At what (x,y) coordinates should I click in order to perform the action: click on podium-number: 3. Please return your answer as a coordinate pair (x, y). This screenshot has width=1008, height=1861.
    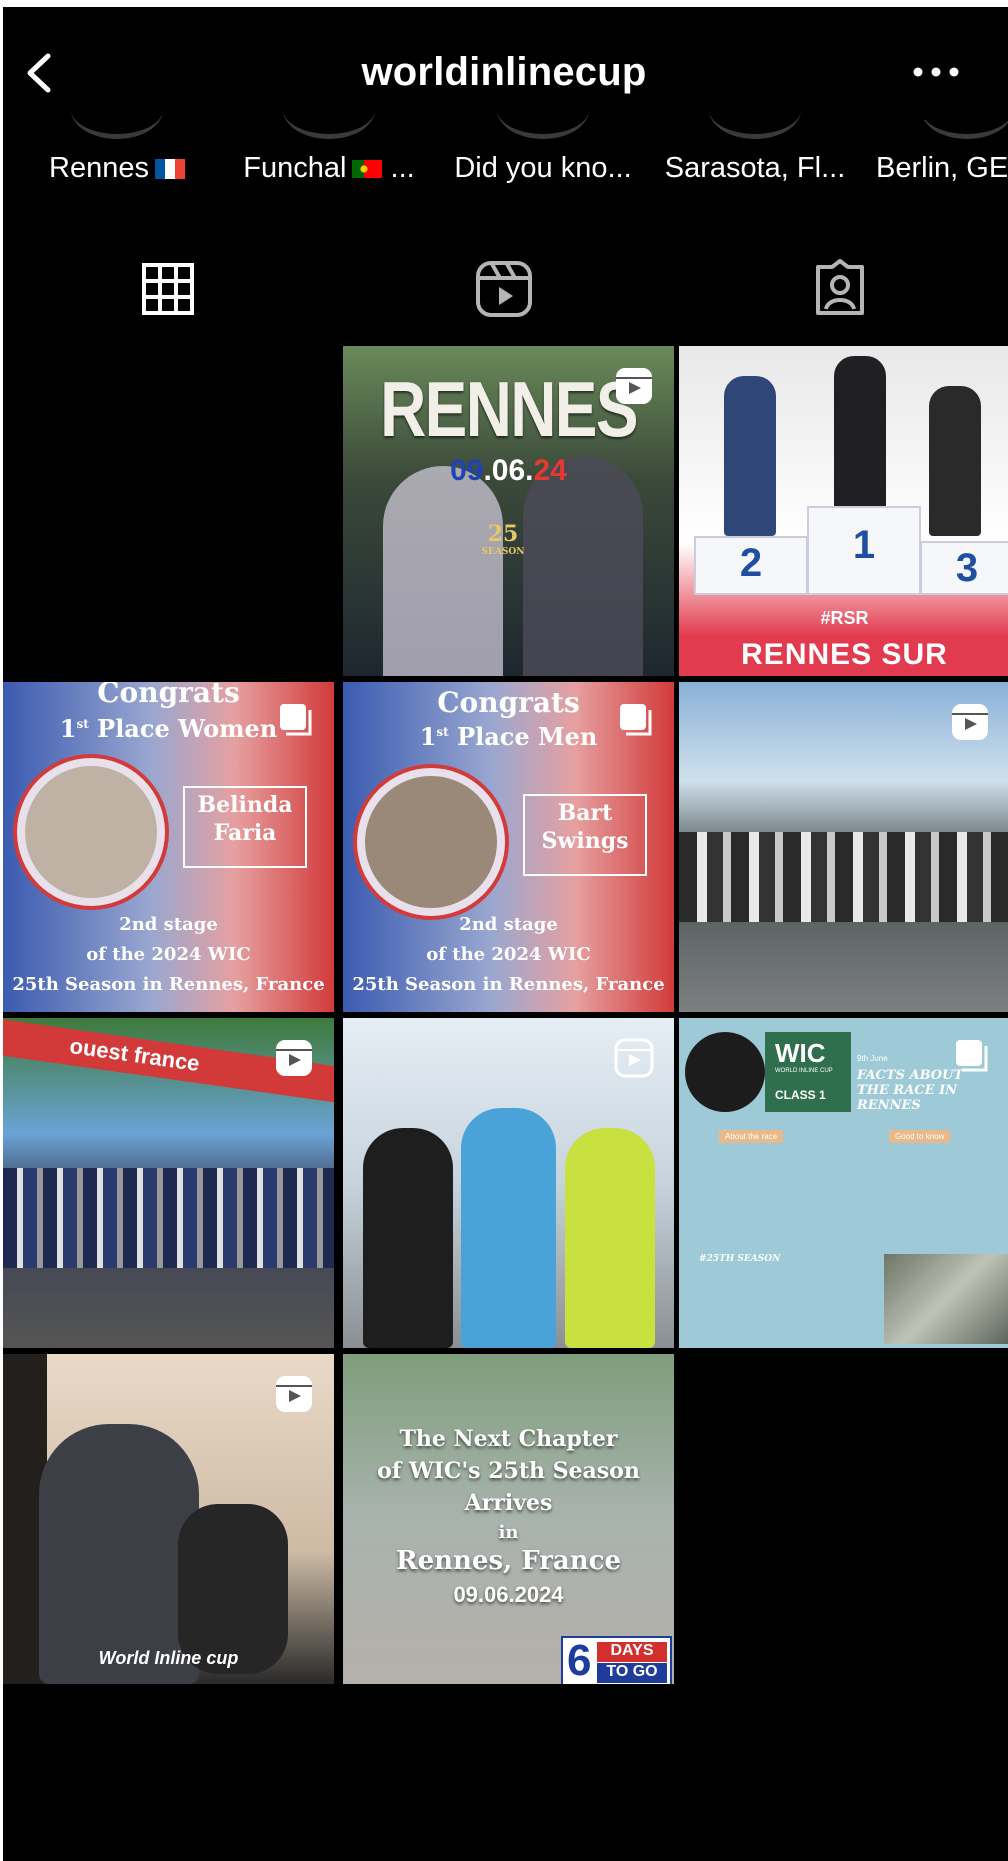
    Looking at the image, I should click on (967, 568).